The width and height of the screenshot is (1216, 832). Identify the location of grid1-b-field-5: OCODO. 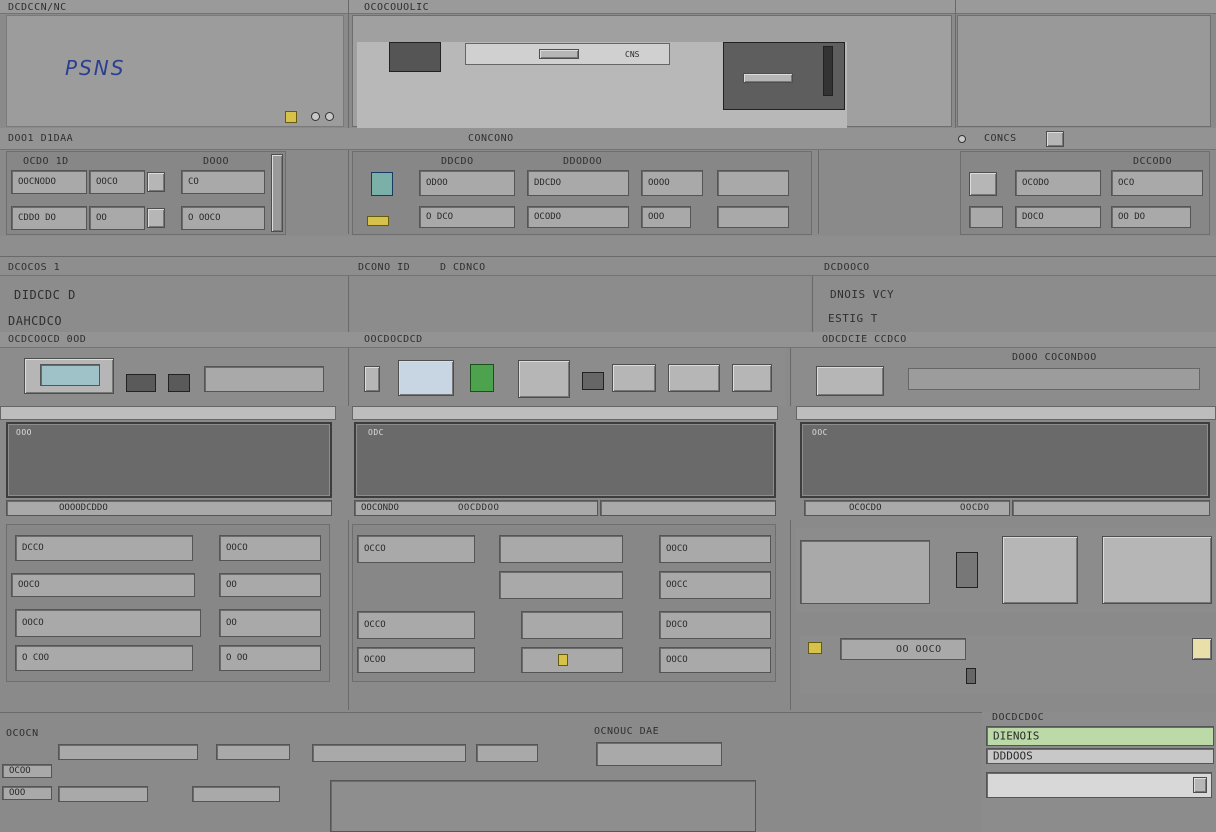
(578, 217).